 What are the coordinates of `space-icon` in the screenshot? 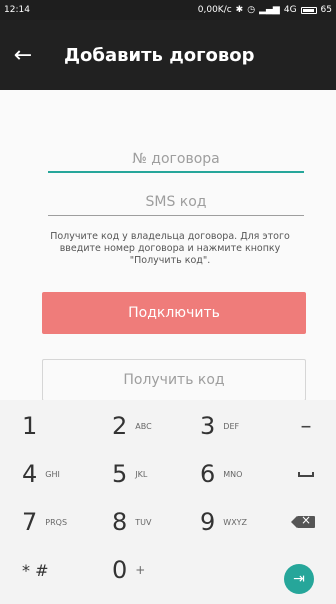 It's located at (306, 474).